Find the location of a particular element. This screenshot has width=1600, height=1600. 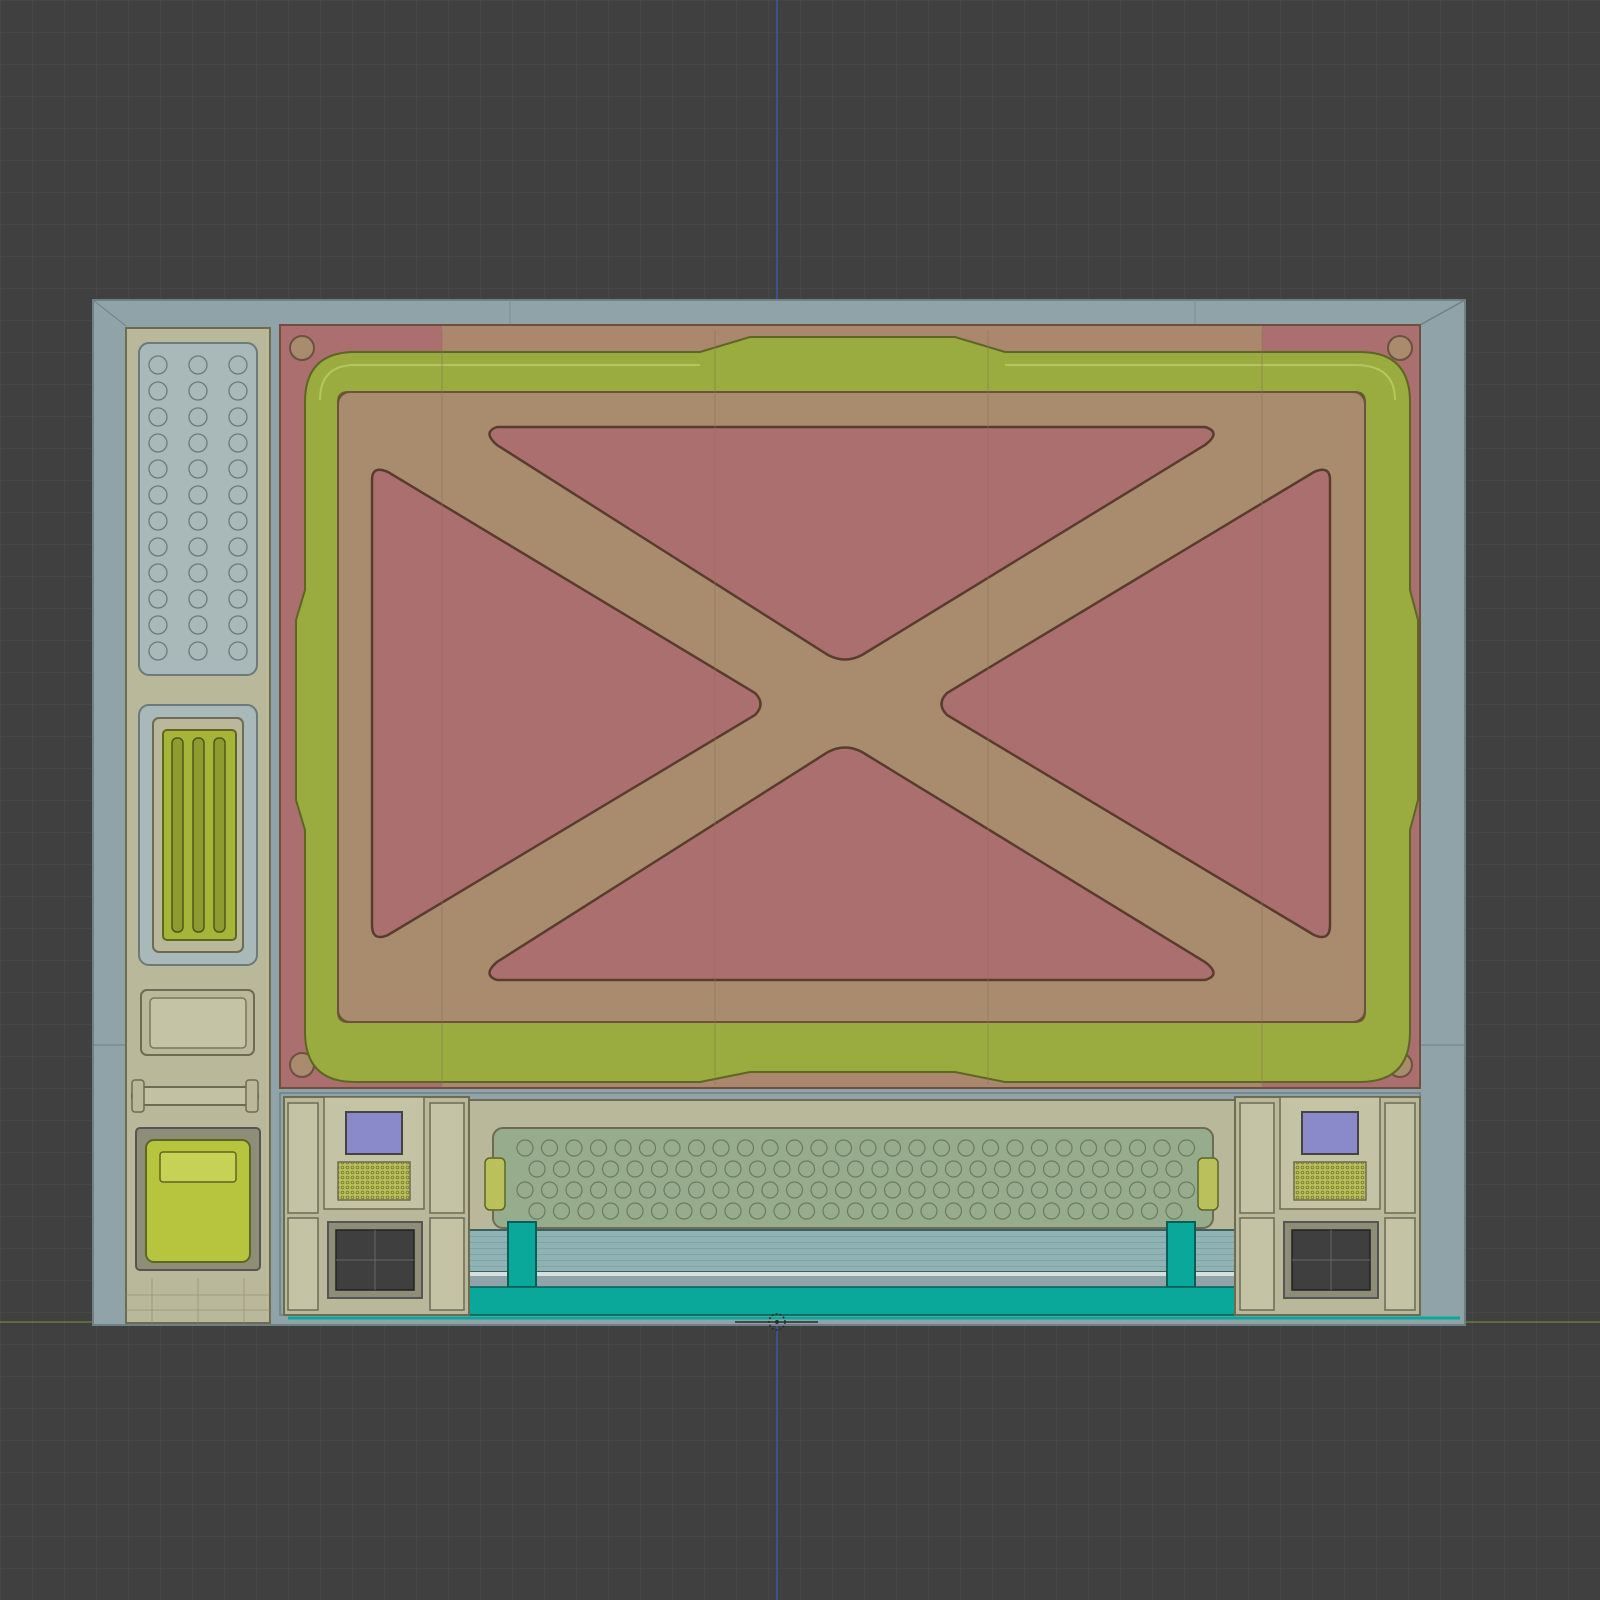

dot-panel is located at coordinates (198, 509).